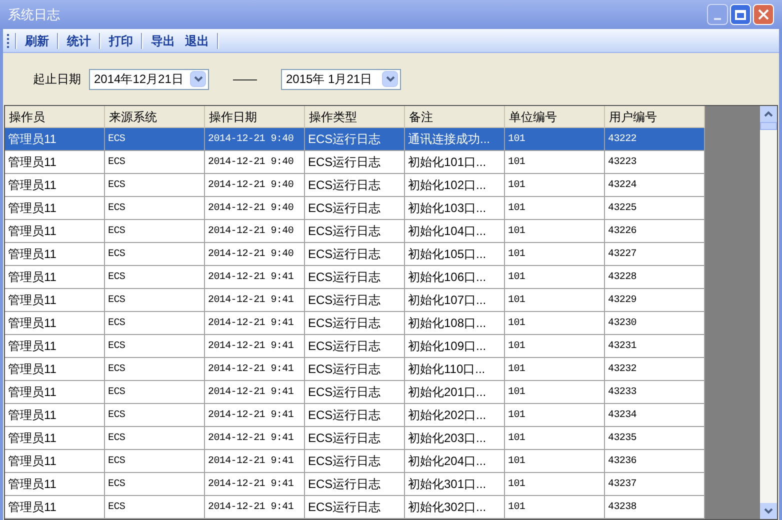  What do you see at coordinates (768, 511) in the screenshot?
I see `scroll-down-icon` at bounding box center [768, 511].